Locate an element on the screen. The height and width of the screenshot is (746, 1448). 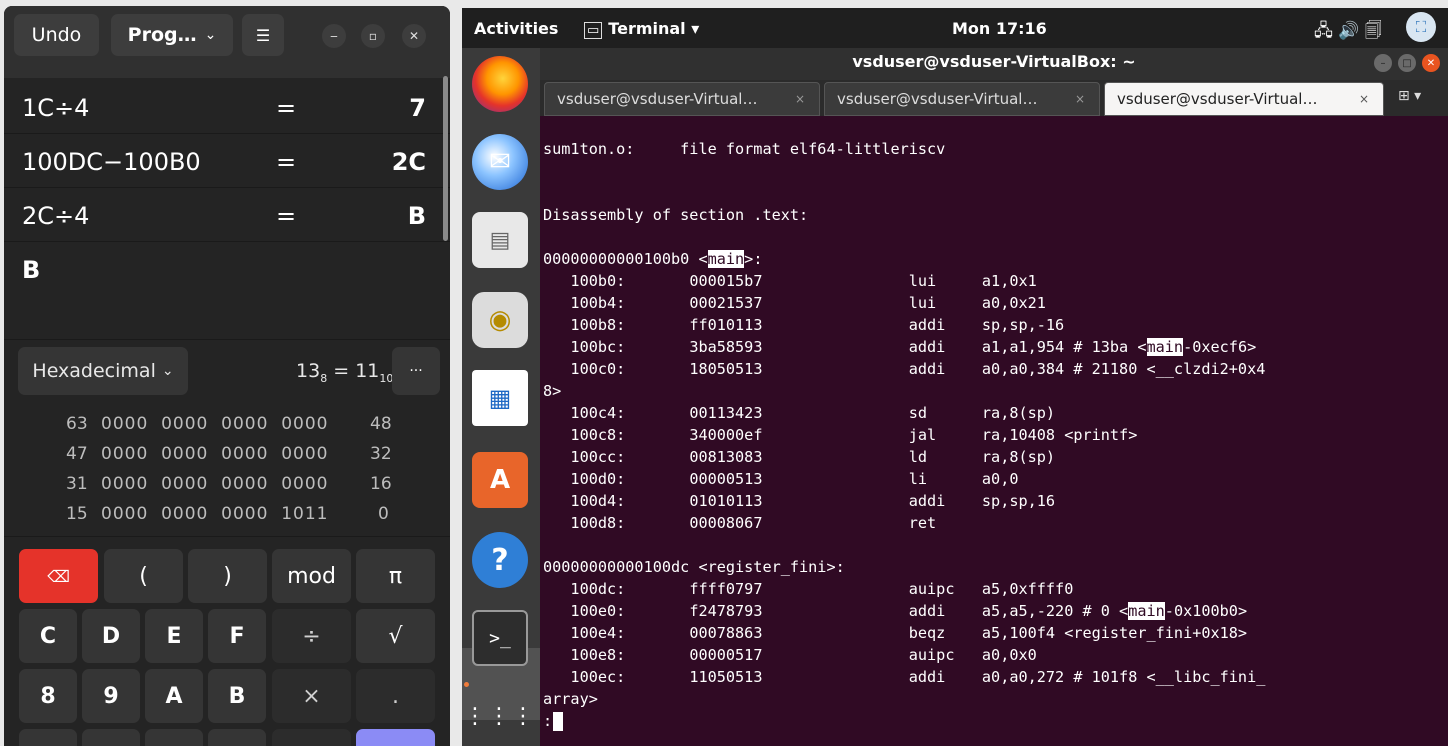
output-line: 100b4: 00021537 lui a0,0x21 is located at coordinates (794, 303).